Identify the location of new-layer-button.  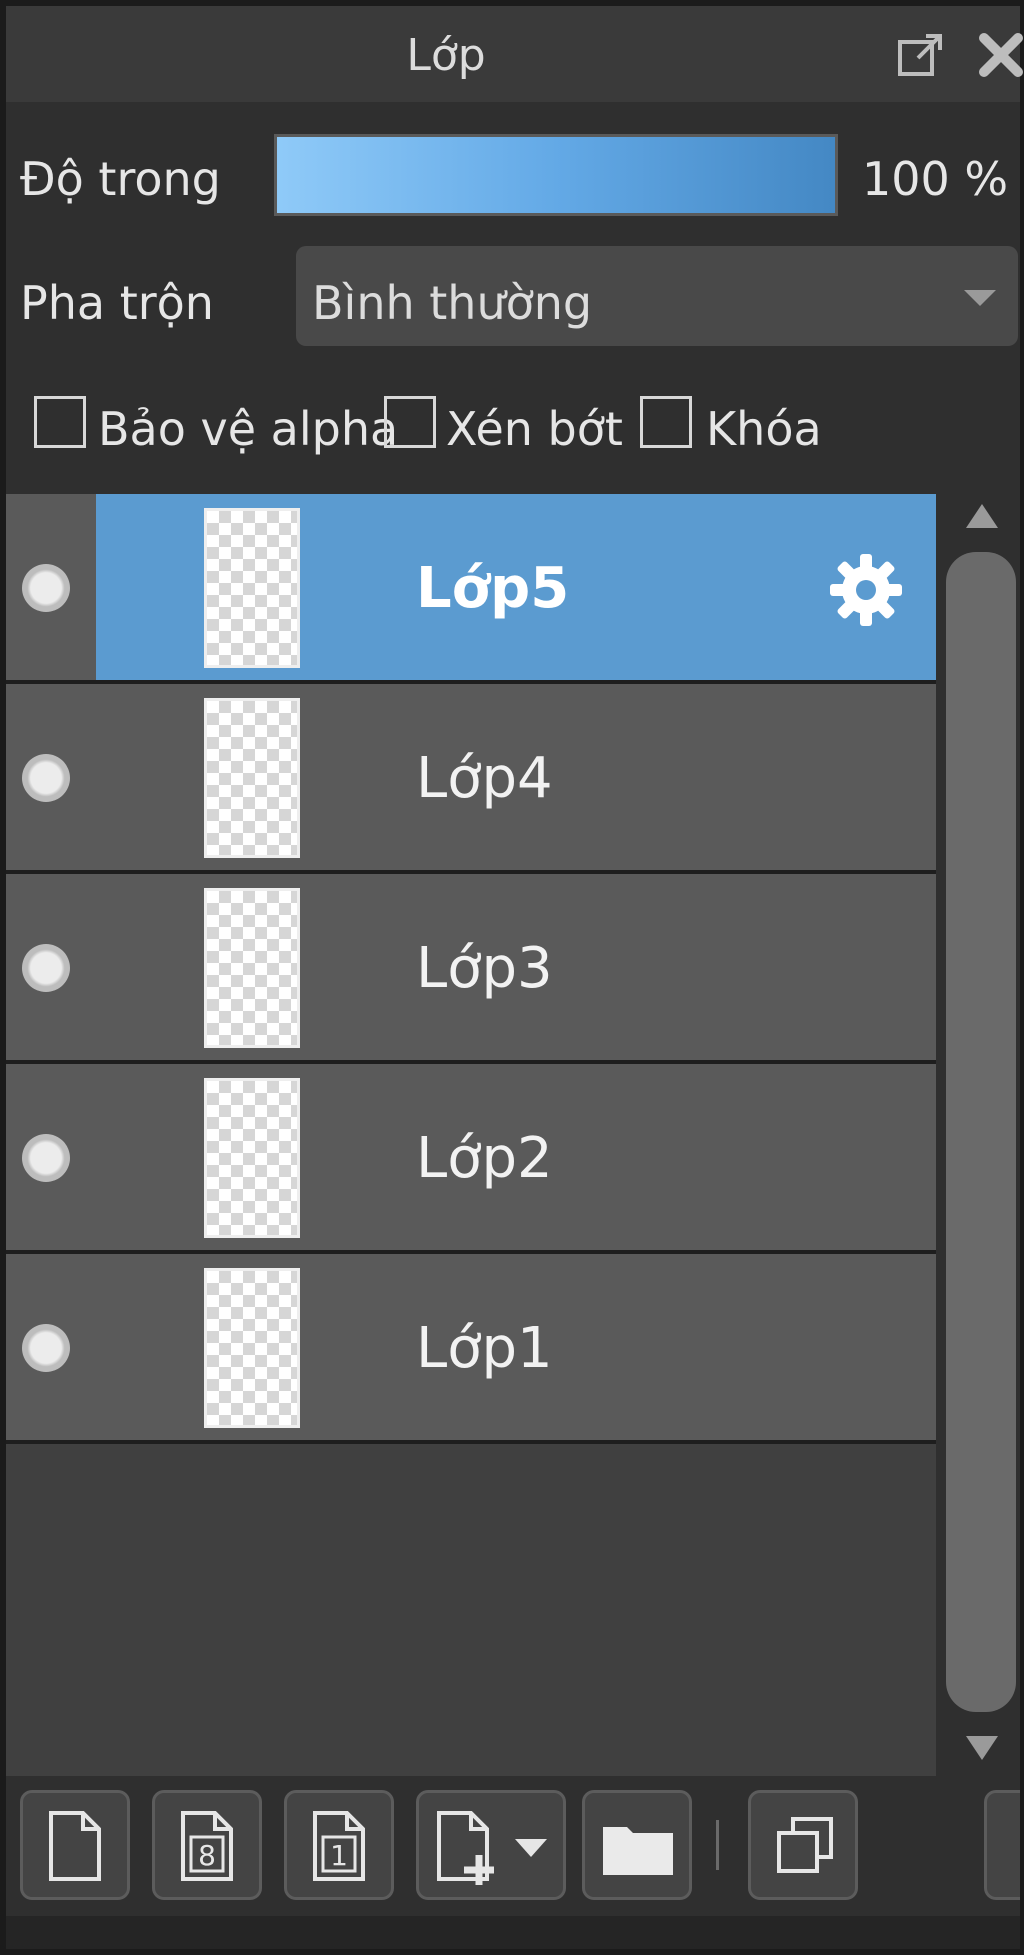
(75, 1845).